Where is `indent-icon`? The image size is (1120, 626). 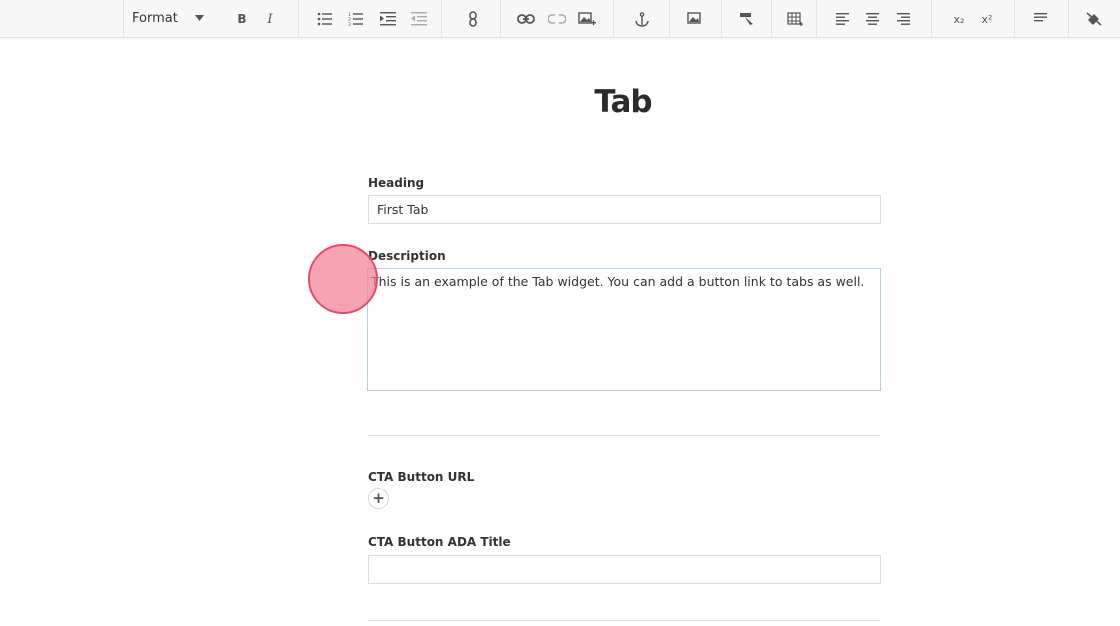
indent-icon is located at coordinates (388, 19).